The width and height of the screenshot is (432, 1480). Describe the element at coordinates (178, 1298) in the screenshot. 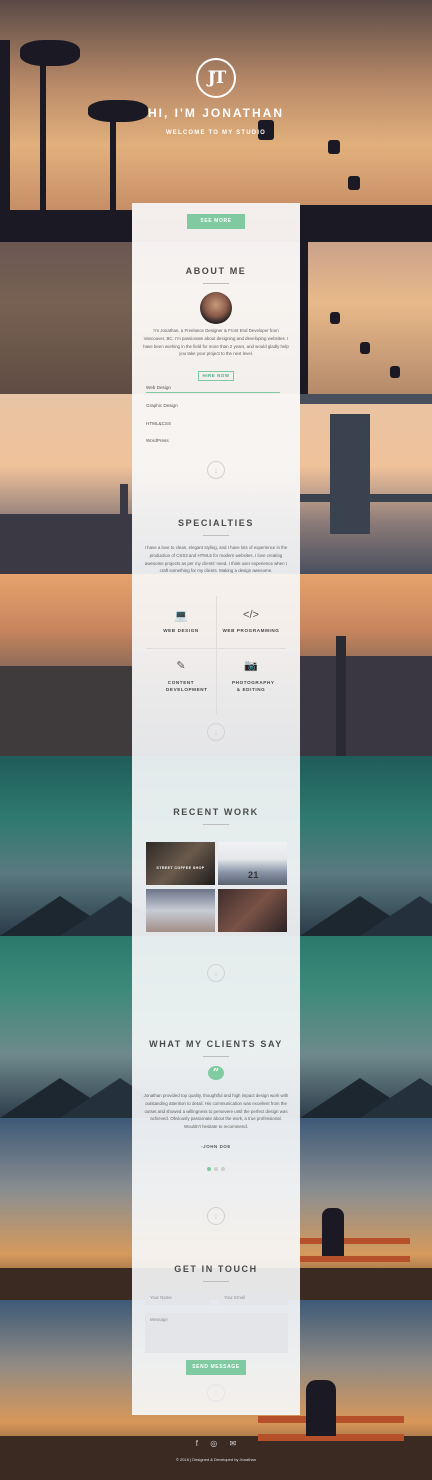

I see `name-field: Your Name` at that location.